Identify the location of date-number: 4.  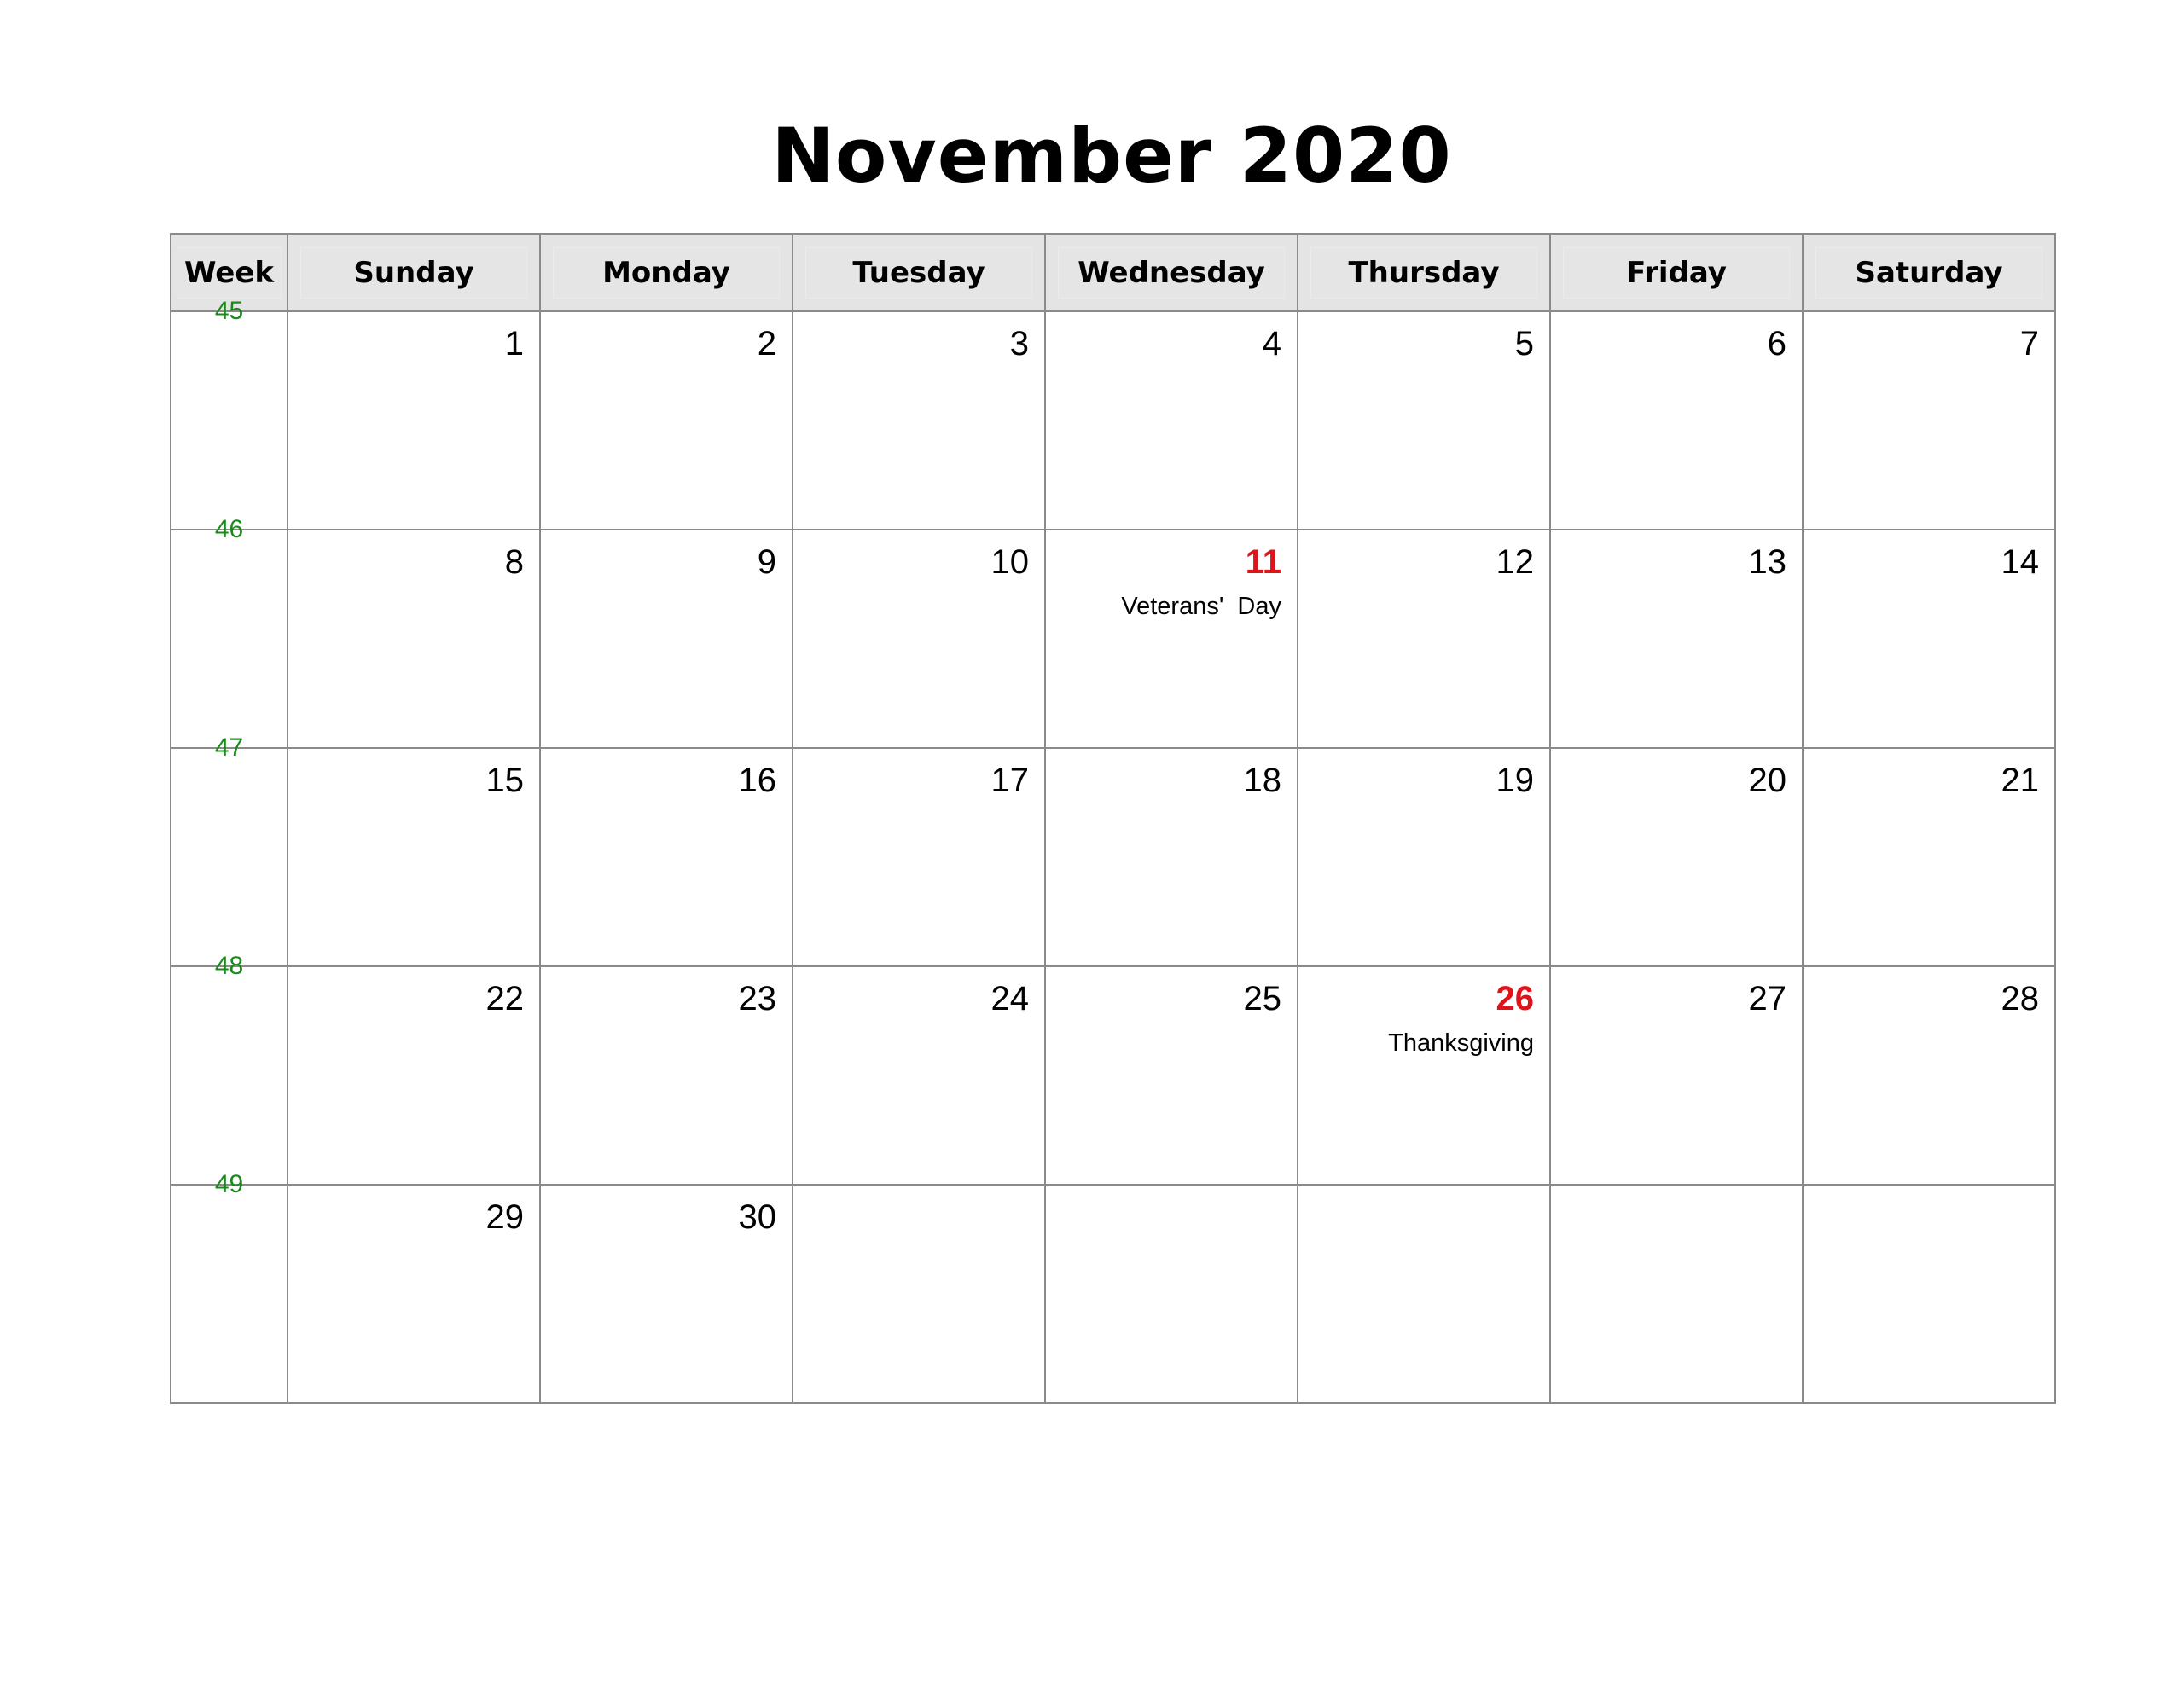
(1271, 343).